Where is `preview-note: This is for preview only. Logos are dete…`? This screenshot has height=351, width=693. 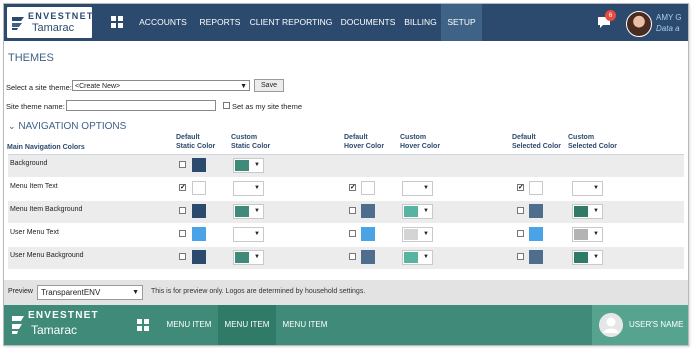
preview-note: This is for preview only. Logos are dete… is located at coordinates (258, 291).